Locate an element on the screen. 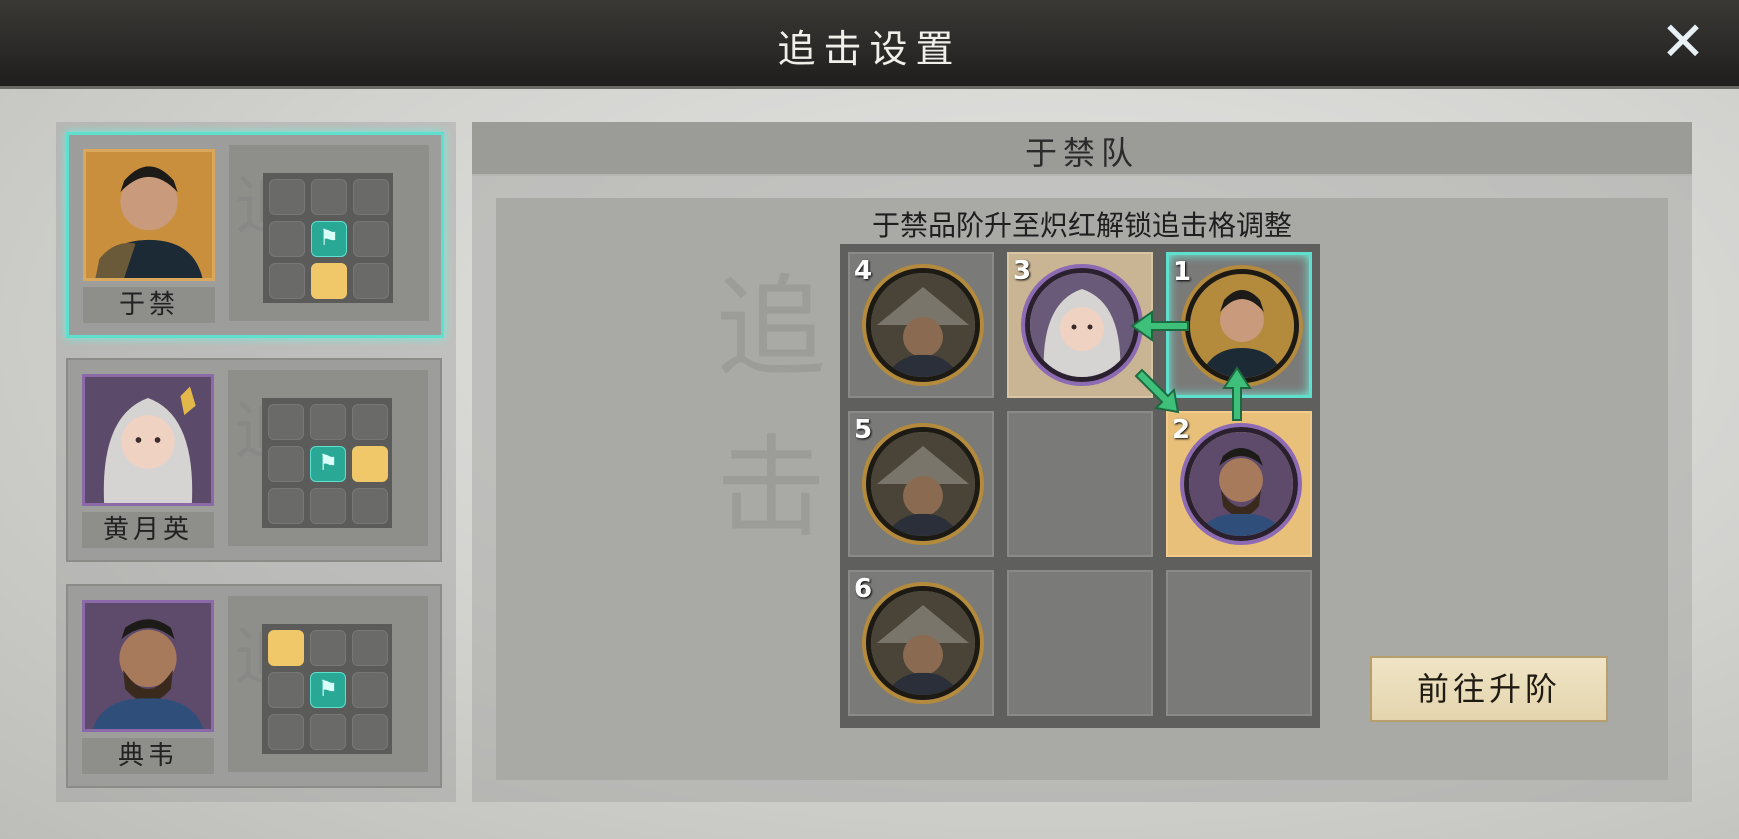 The height and width of the screenshot is (839, 1739). slot-number: 6 is located at coordinates (863, 589).